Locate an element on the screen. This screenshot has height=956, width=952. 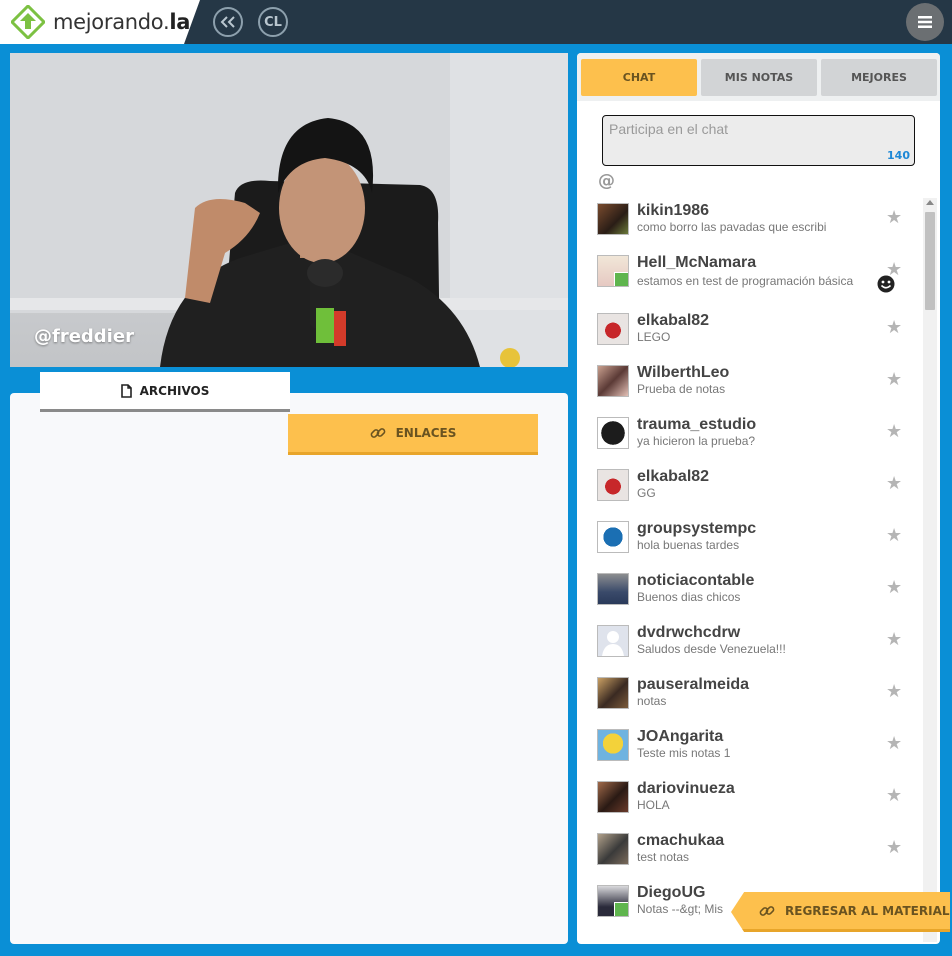
chat-message: WilberthLeo Prueba de notas ★ is located at coordinates (750, 383).